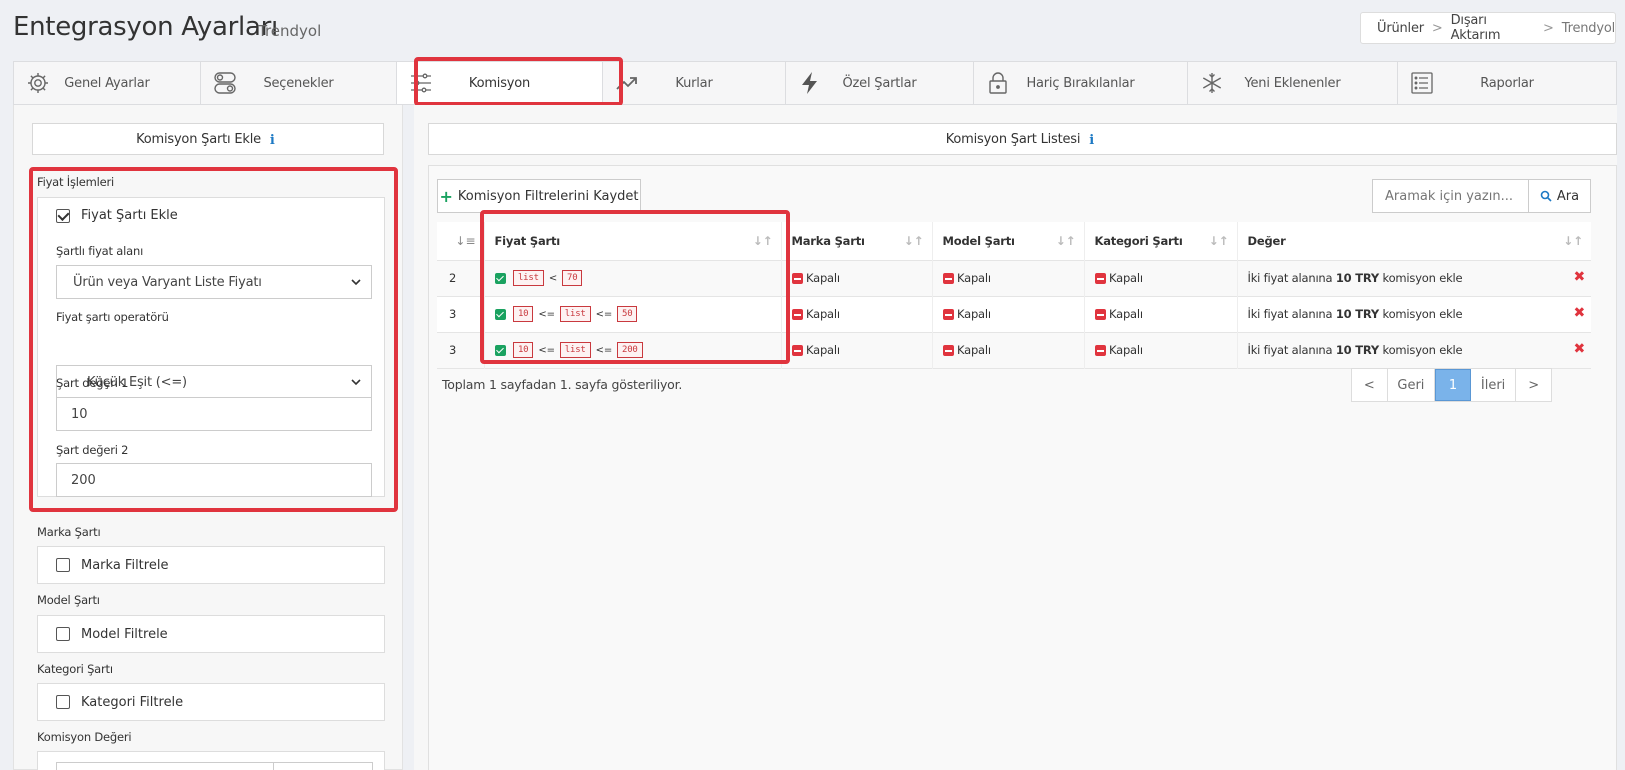 This screenshot has width=1625, height=770. Describe the element at coordinates (132, 702) in the screenshot. I see `checkbox-label: Kategori Filtrele` at that location.